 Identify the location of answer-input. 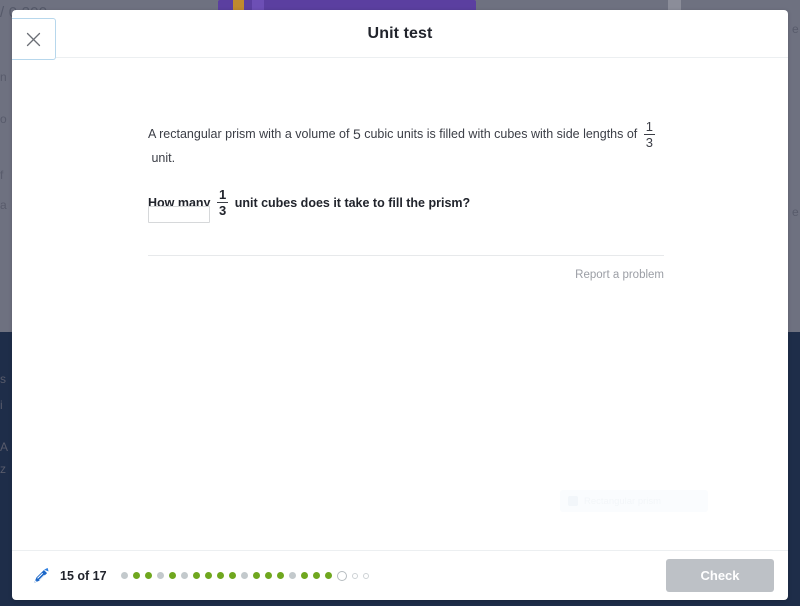
(179, 214).